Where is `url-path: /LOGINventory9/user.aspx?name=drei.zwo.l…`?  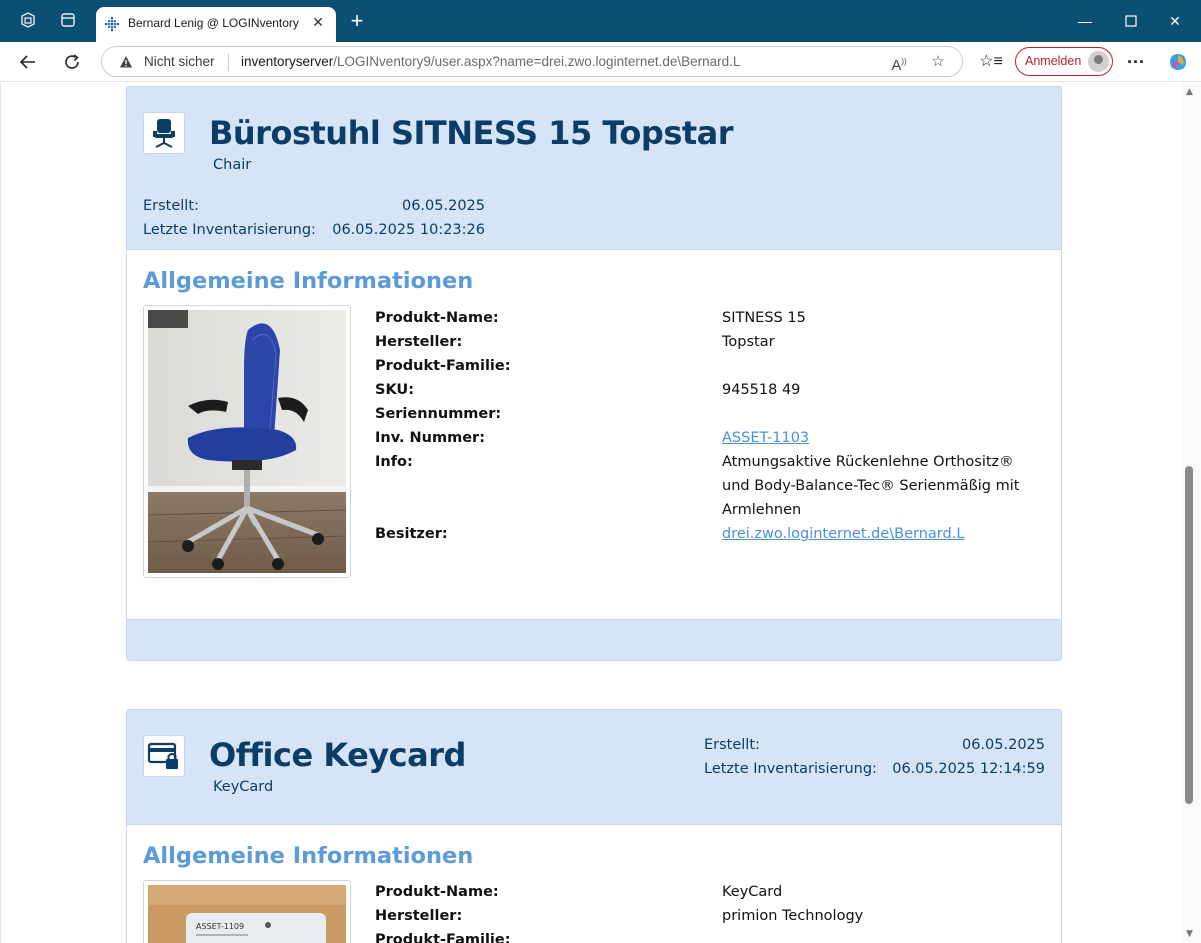
url-path: /LOGINventory9/user.aspx?name=drei.zwo.l… is located at coordinates (537, 61).